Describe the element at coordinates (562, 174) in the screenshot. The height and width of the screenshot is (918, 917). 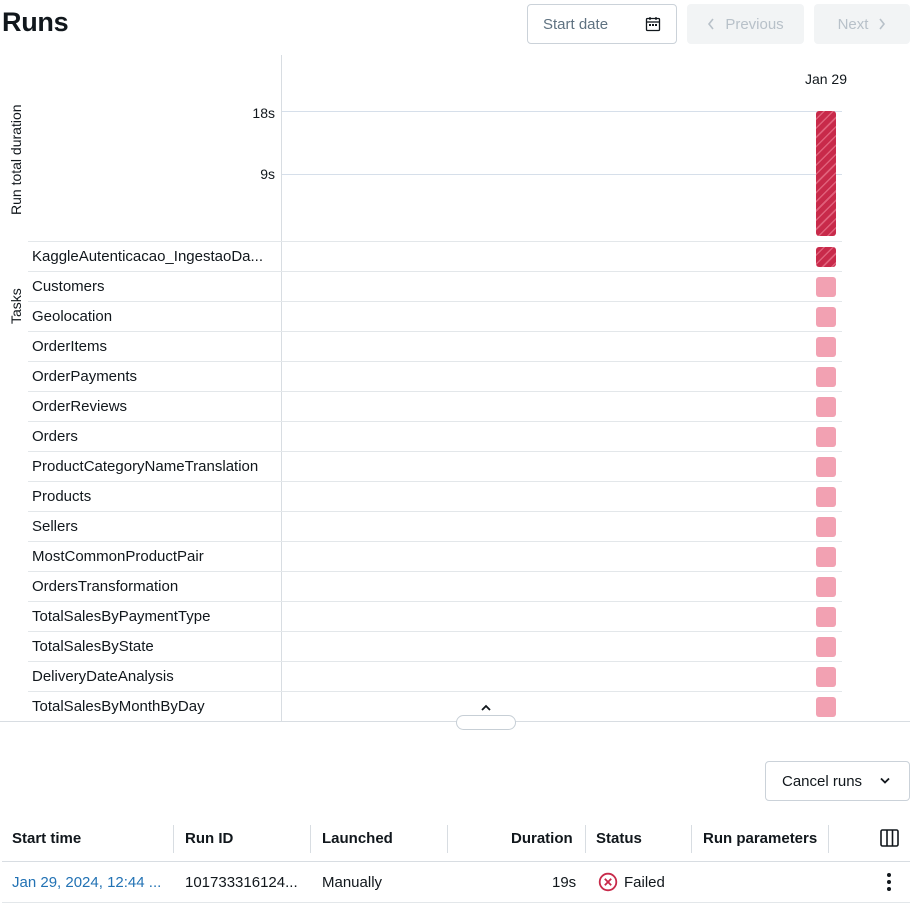
I see `gridline-9s` at that location.